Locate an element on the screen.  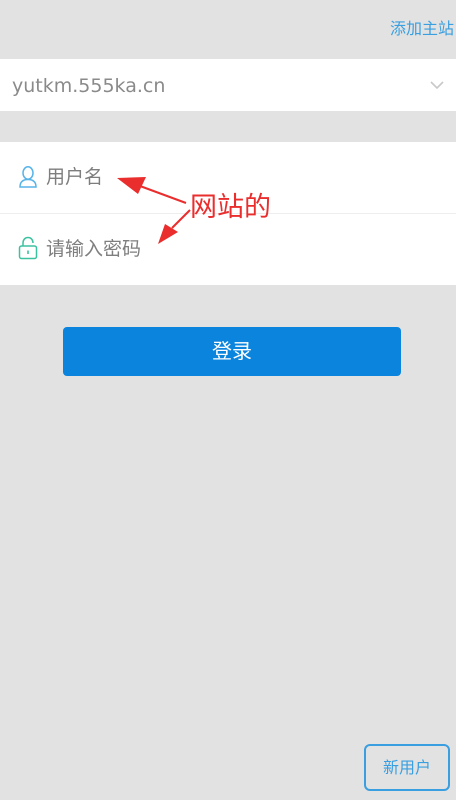
new-user-button: 新用户 is located at coordinates (407, 767).